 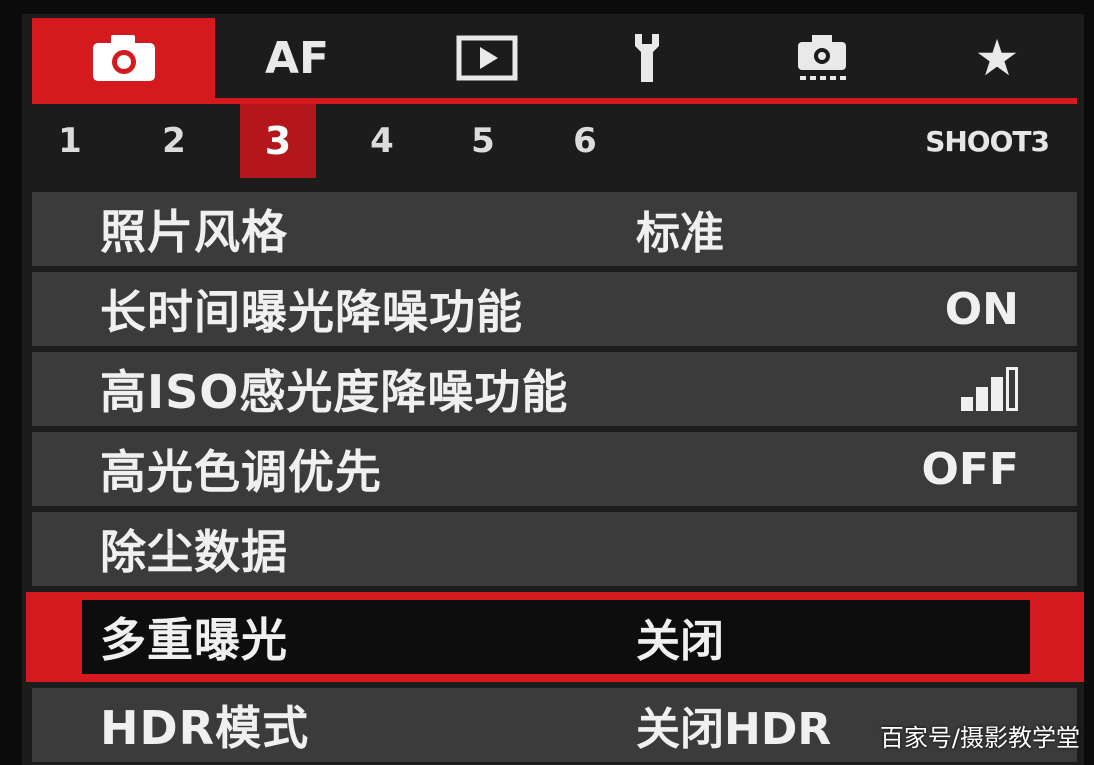 I want to click on tab-custom, so click(x=822, y=58).